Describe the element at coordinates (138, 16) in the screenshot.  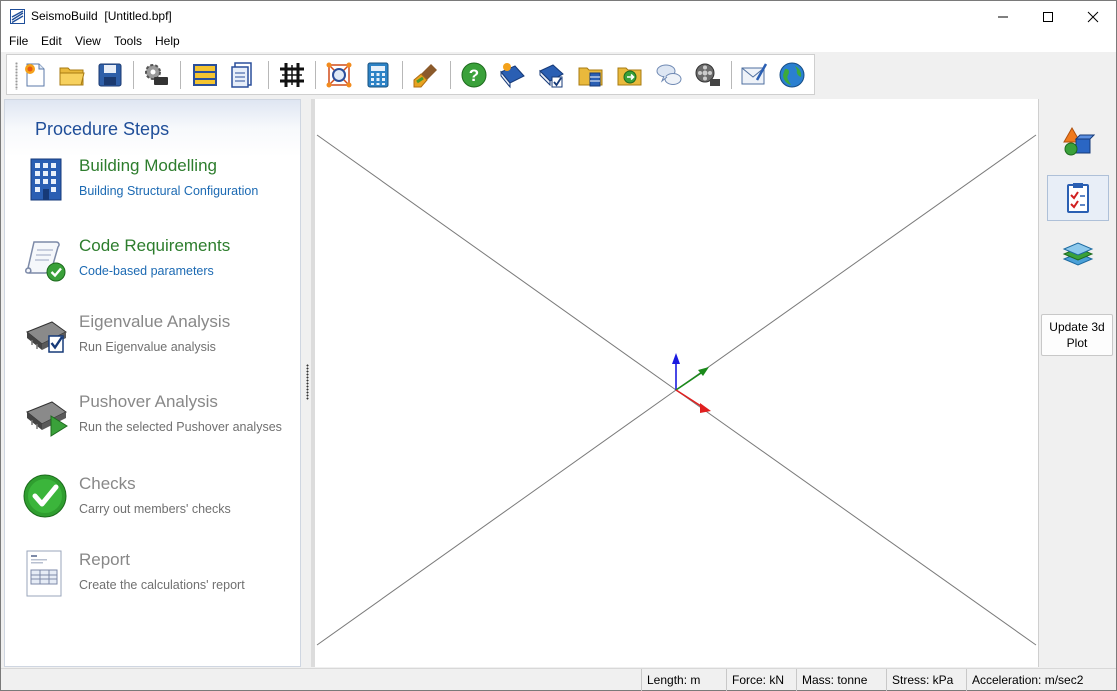
I see `document-name: [Untitled.bpf]` at that location.